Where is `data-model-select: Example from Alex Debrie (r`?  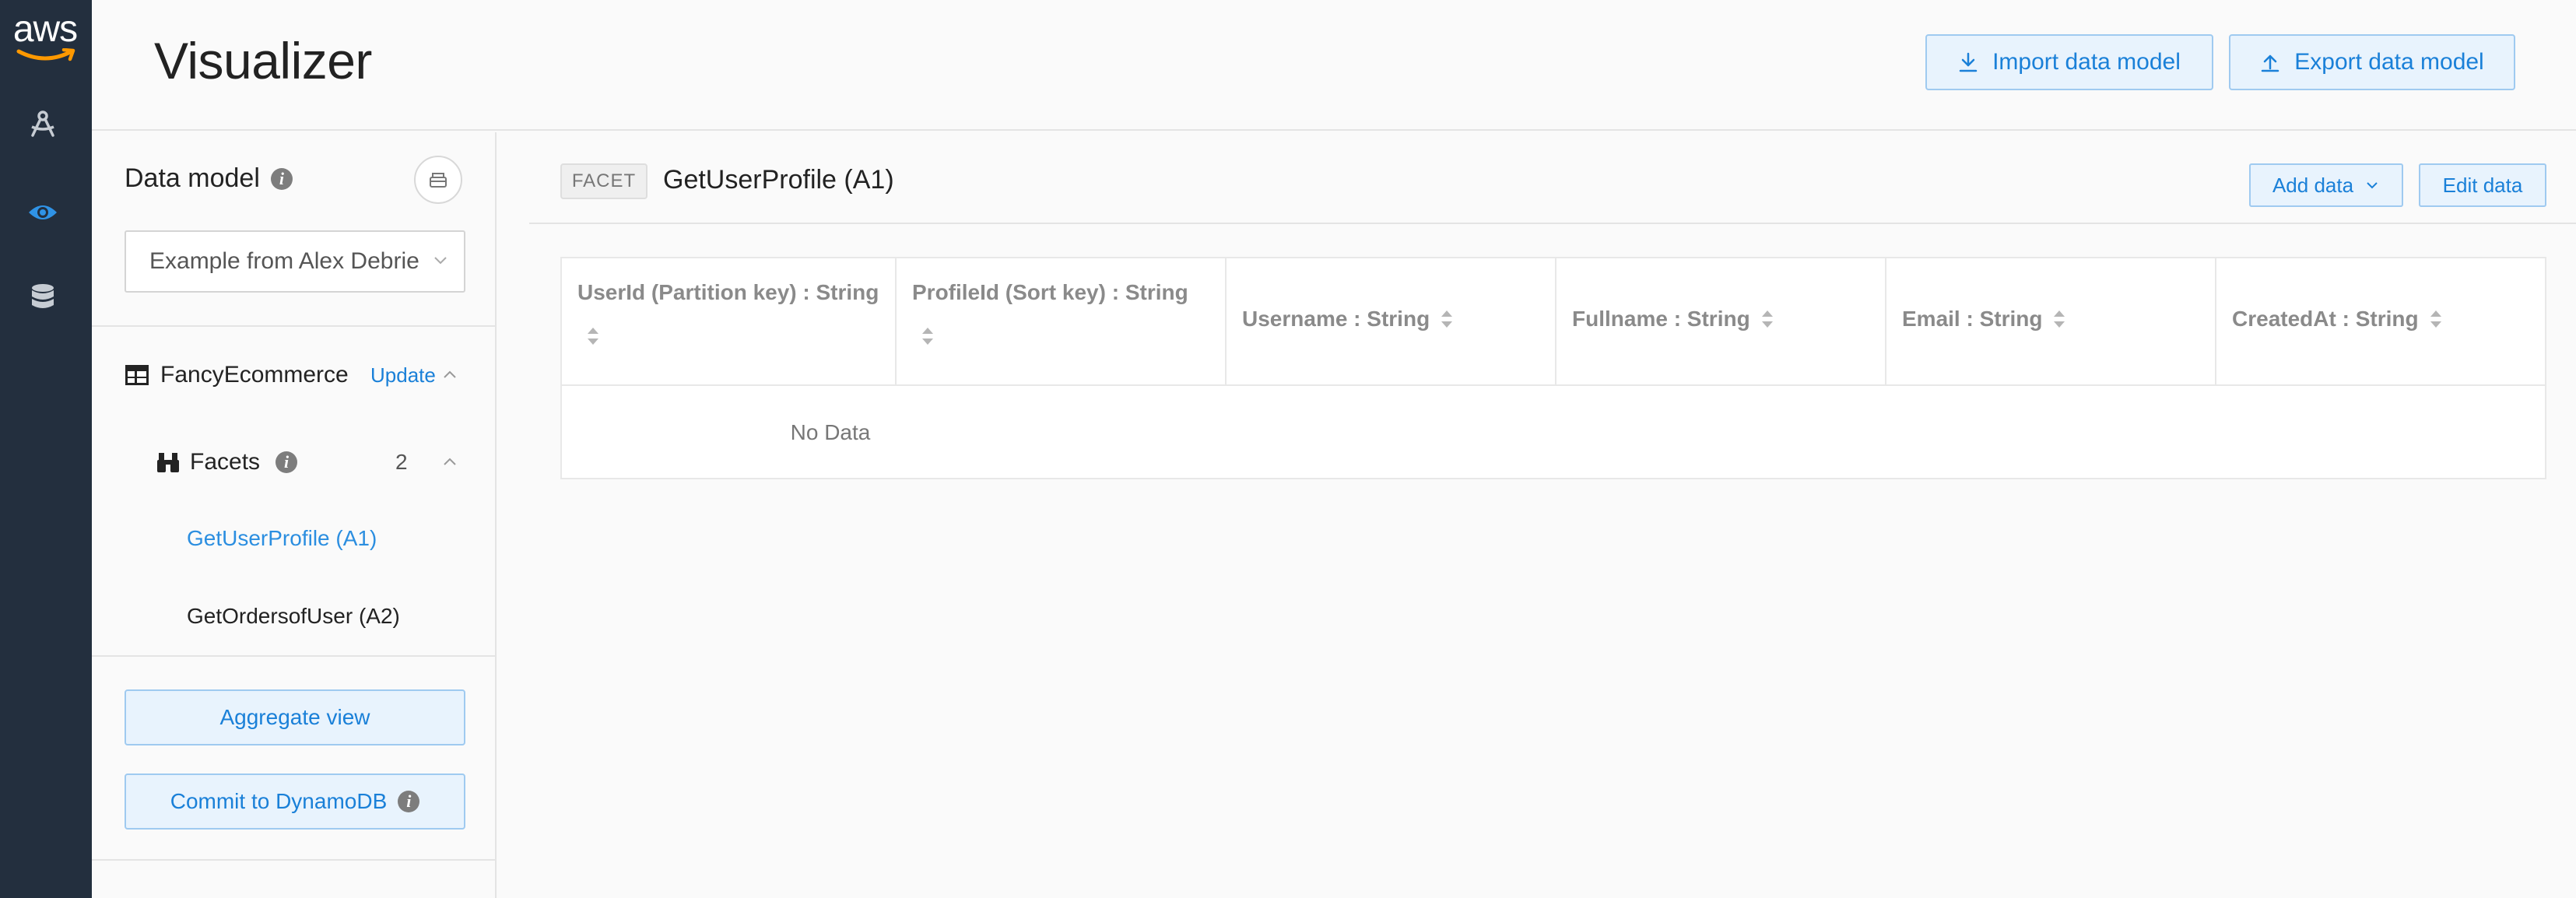 data-model-select: Example from Alex Debrie (r is located at coordinates (295, 261).